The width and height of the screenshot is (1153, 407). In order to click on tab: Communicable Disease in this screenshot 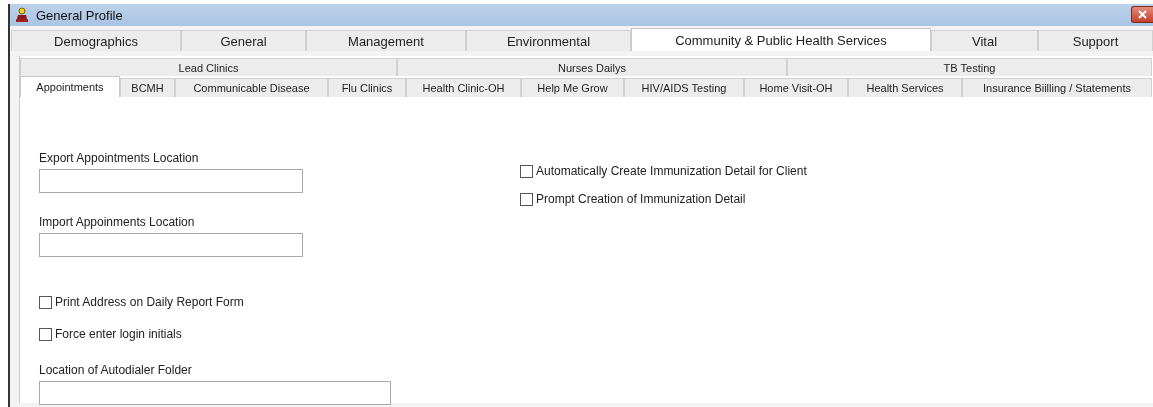, I will do `click(251, 87)`.